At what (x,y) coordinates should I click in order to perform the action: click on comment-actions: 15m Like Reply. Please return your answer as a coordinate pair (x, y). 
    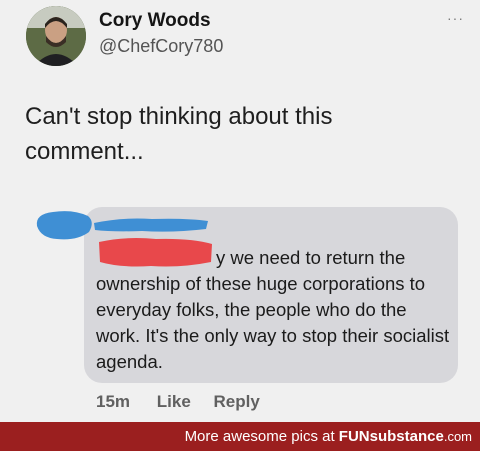
    Looking at the image, I should click on (187, 402).